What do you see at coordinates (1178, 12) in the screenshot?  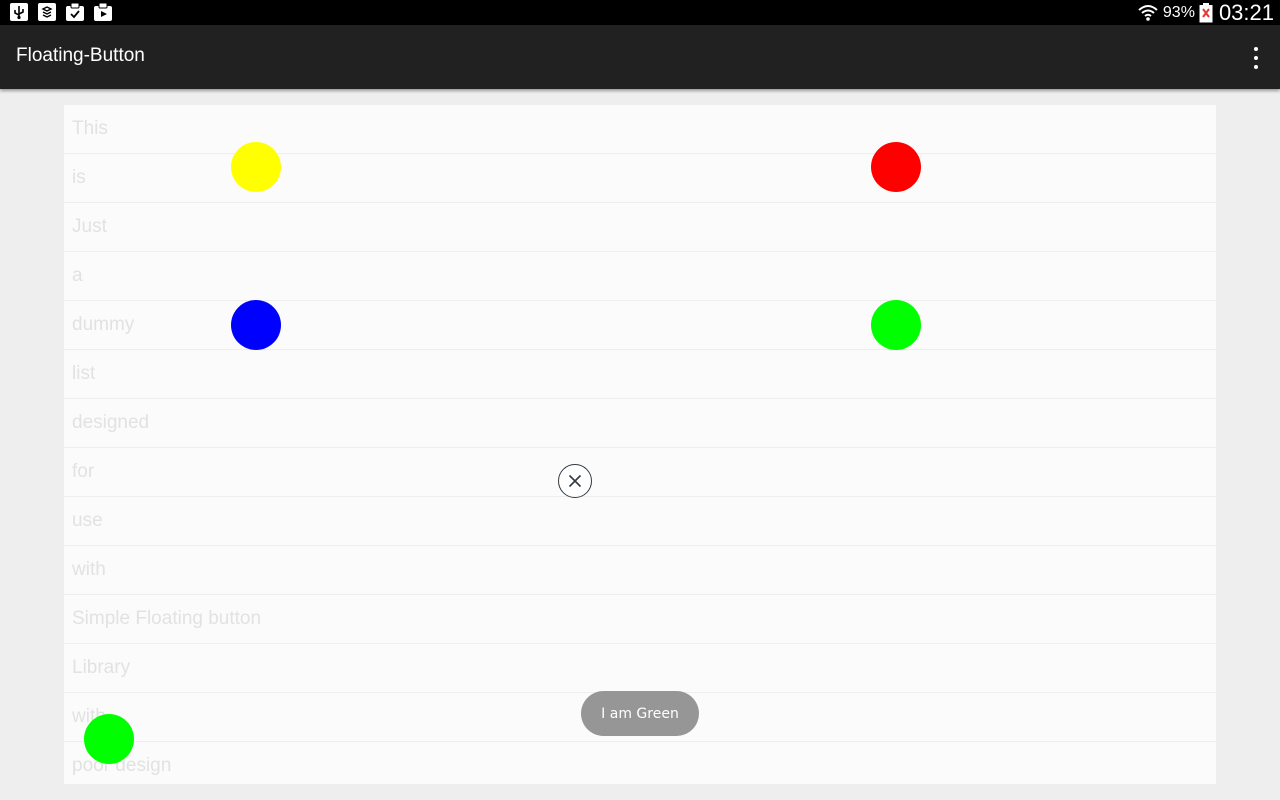 I see `battery-percent: 93%` at bounding box center [1178, 12].